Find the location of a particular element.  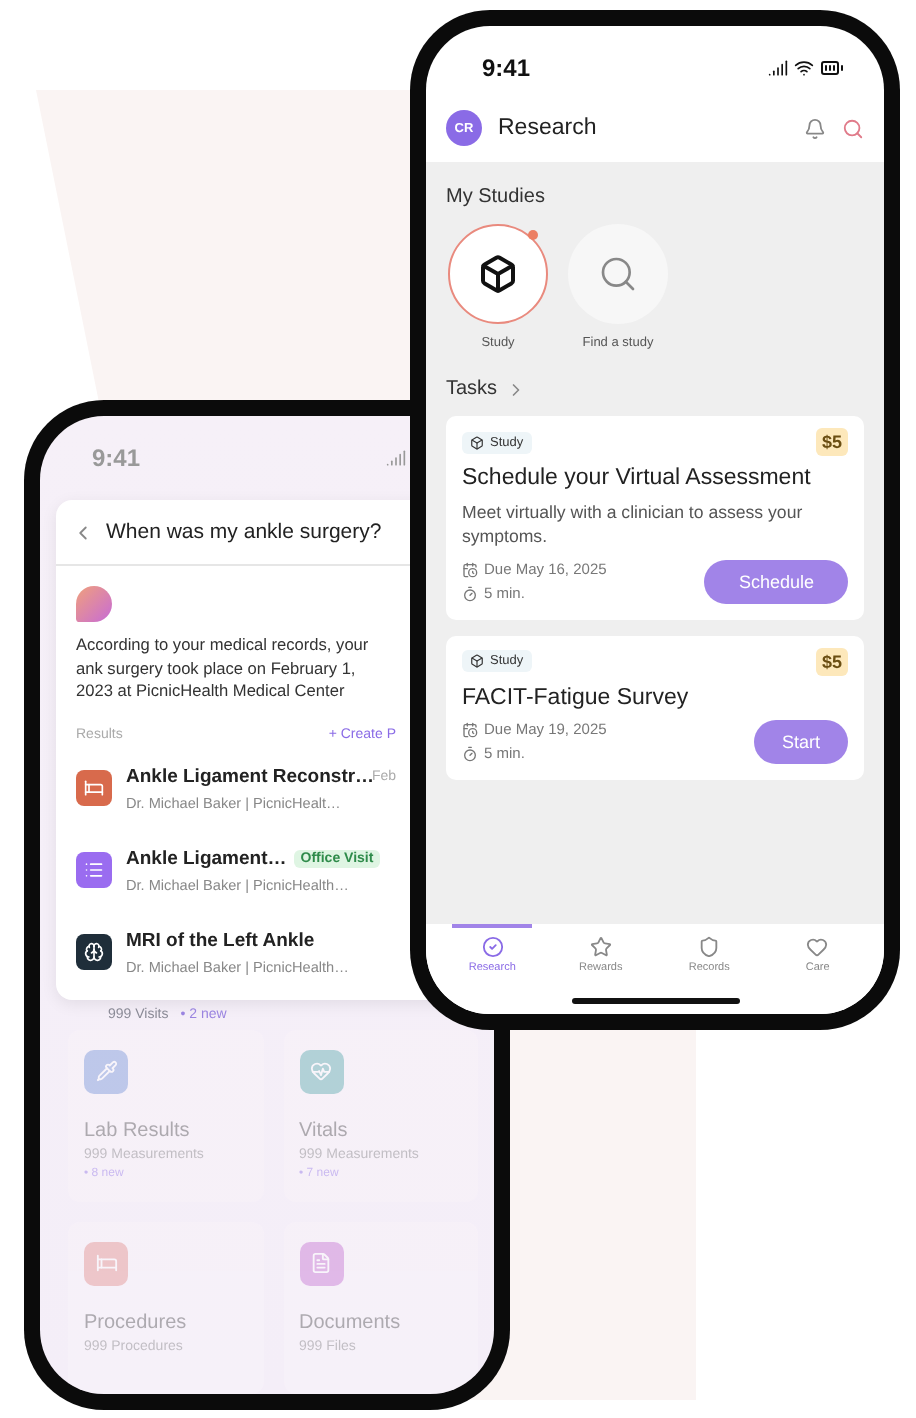

question-text: When was my ankle surgery? is located at coordinates (244, 532).